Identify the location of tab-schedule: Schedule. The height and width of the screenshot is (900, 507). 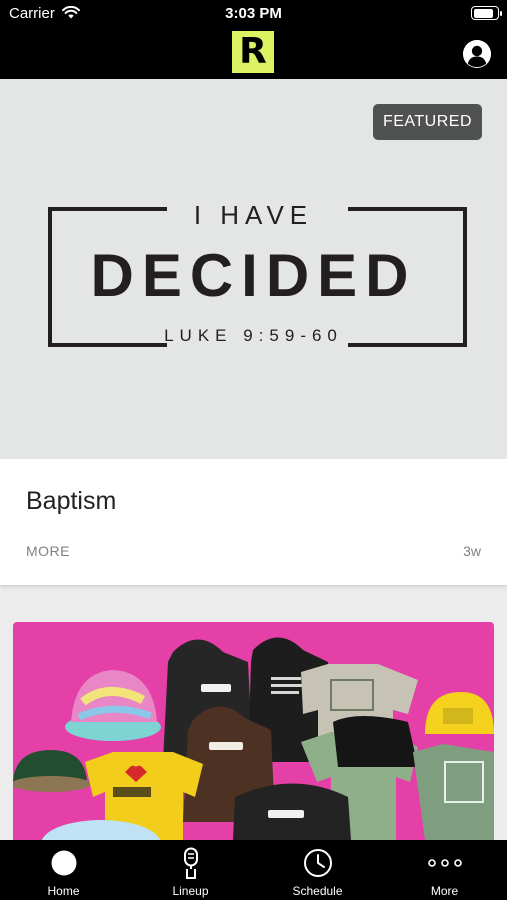
(317, 870).